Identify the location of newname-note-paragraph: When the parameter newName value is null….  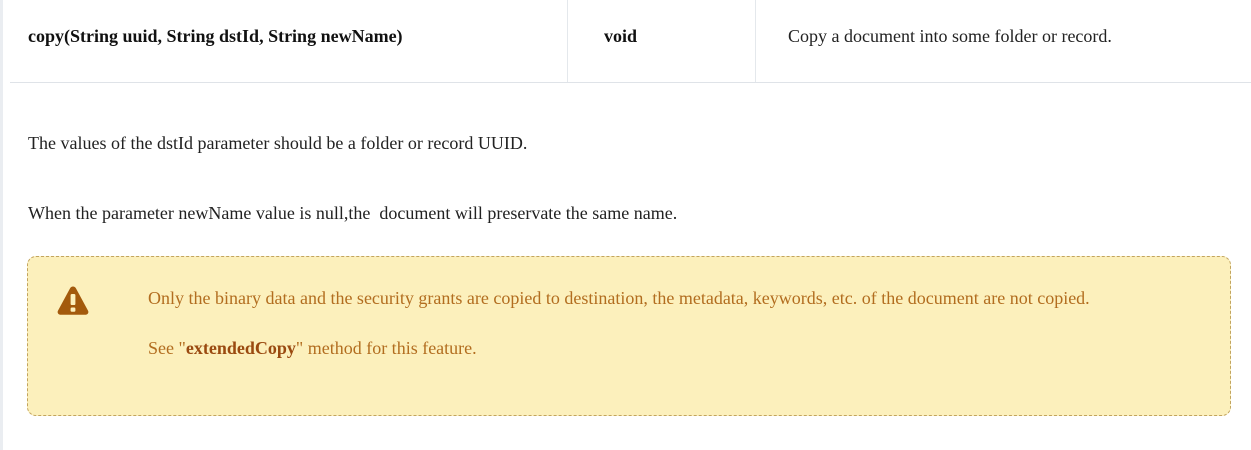
(353, 213).